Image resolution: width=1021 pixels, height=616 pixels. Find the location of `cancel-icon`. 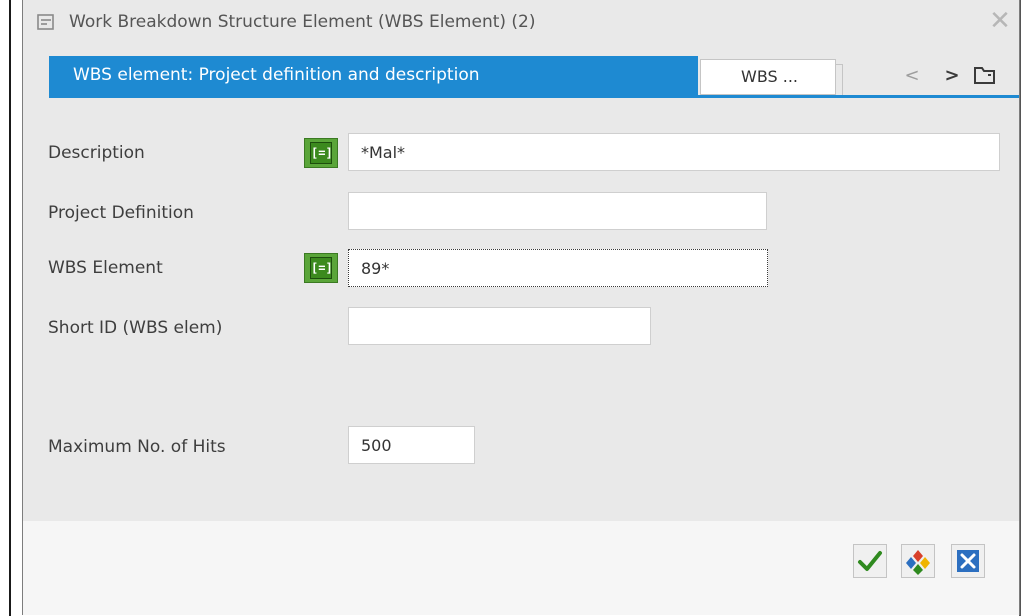

cancel-icon is located at coordinates (968, 561).